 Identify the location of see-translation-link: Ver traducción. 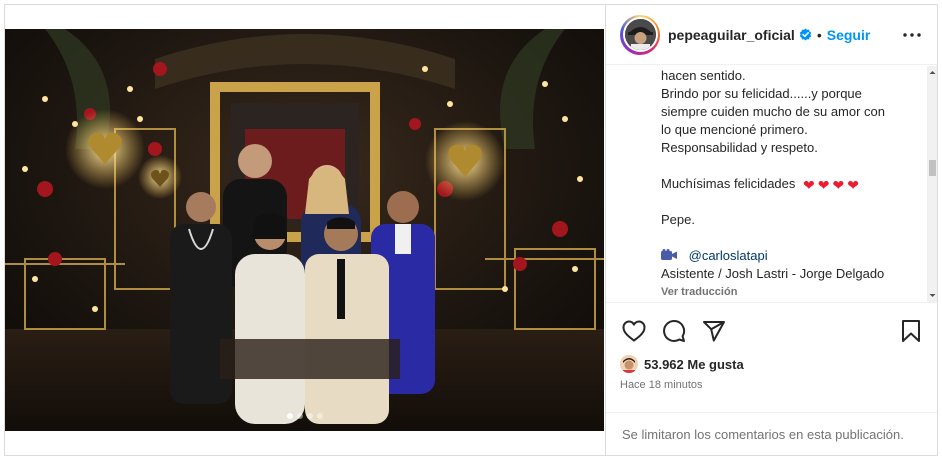
(789, 292).